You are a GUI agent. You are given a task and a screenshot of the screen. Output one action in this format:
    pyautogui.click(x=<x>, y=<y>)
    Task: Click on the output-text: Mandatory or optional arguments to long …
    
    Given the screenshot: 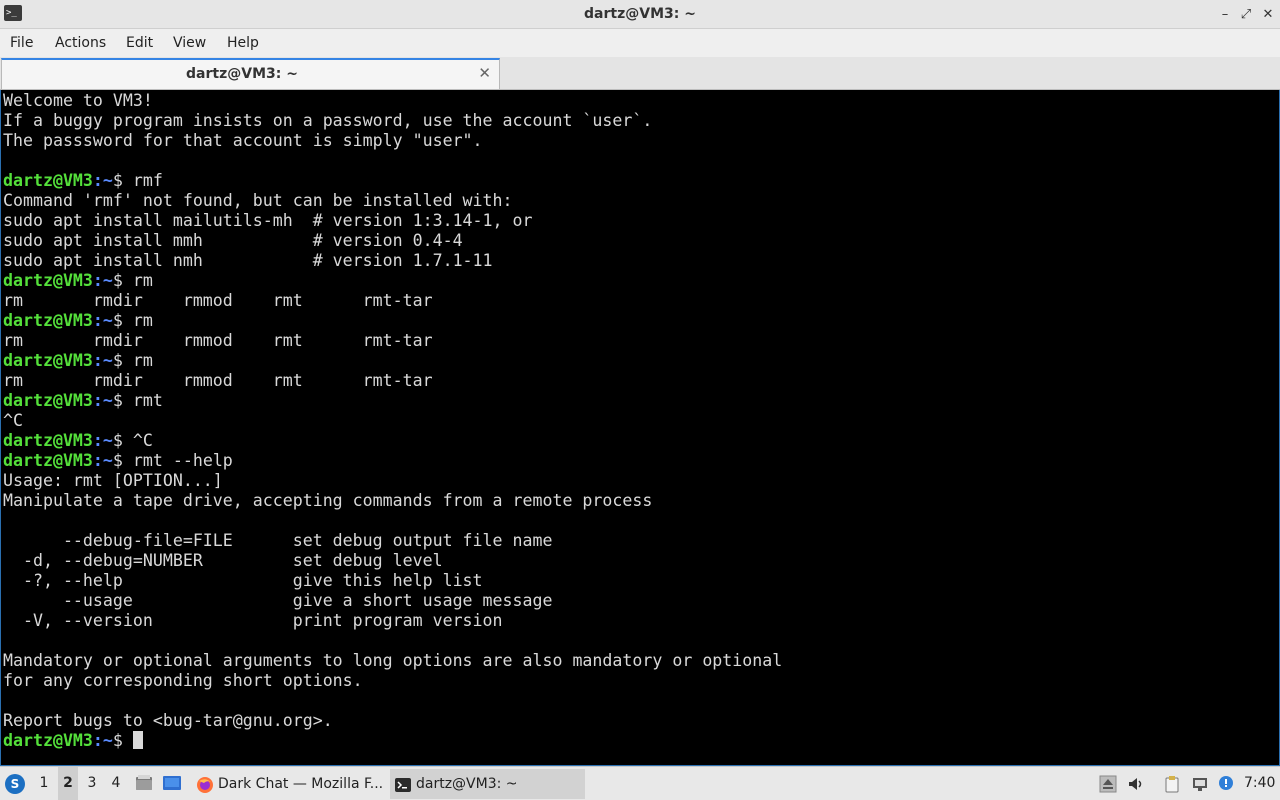 What is the action you would take?
    pyautogui.click(x=393, y=660)
    